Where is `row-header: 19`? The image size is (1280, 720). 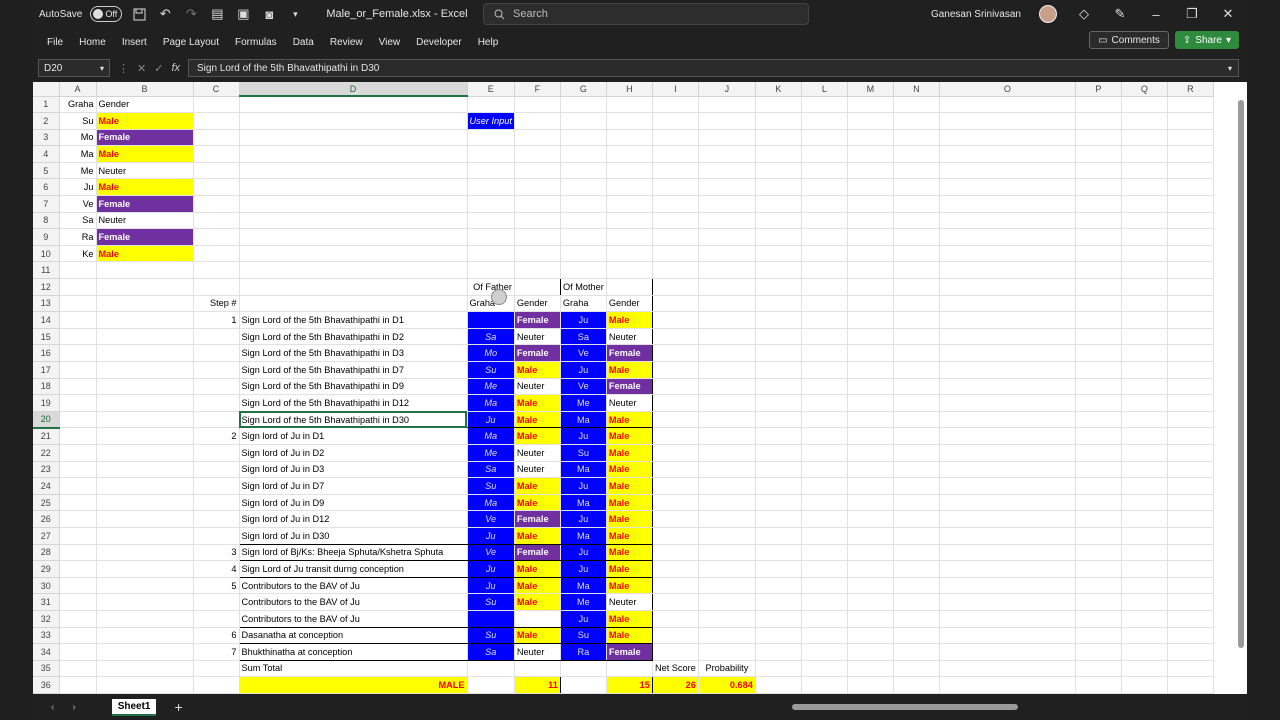
row-header: 19 is located at coordinates (46, 403).